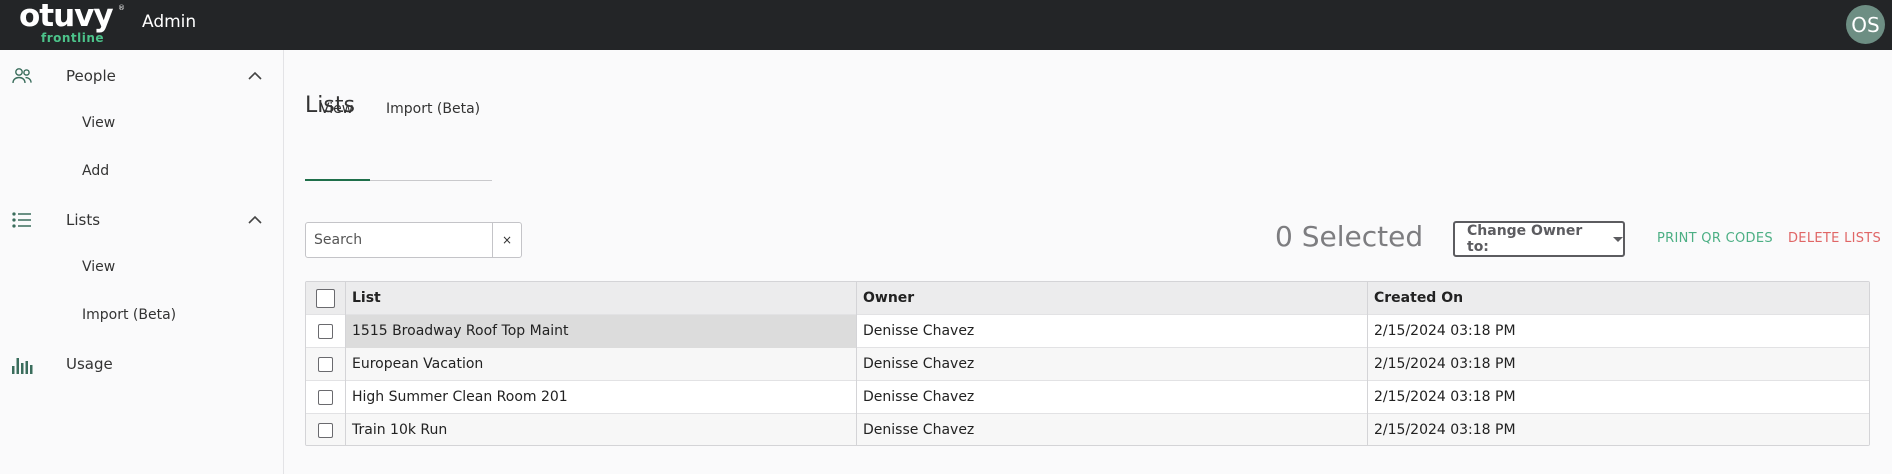 Image resolution: width=1892 pixels, height=474 pixels. I want to click on sidebar-subitem-lists-import: Import (Beta), so click(142, 316).